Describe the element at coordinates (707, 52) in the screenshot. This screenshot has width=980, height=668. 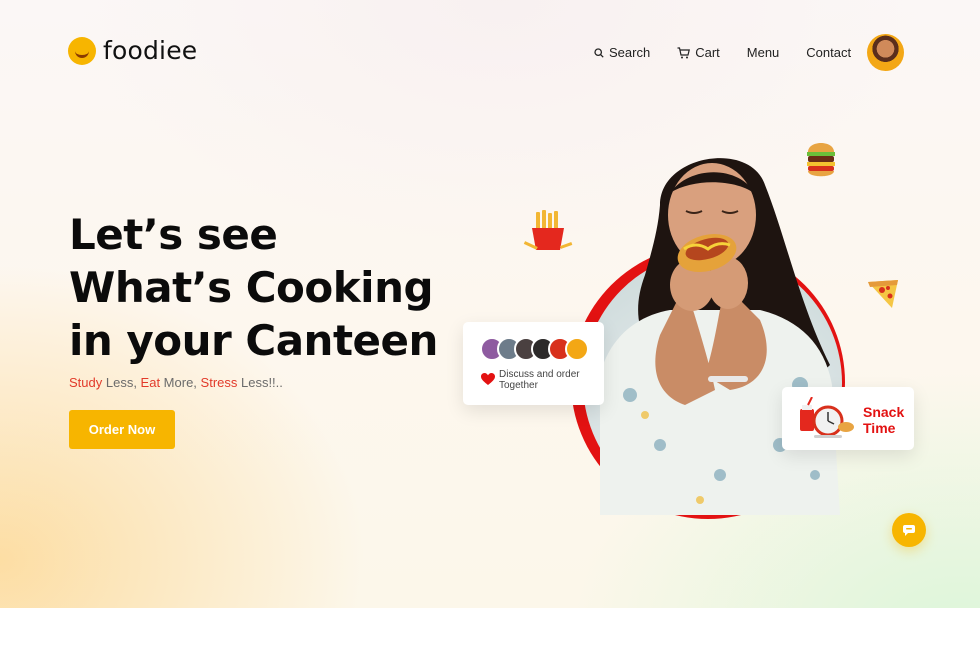
I see `nav-cart-label: Cart` at that location.